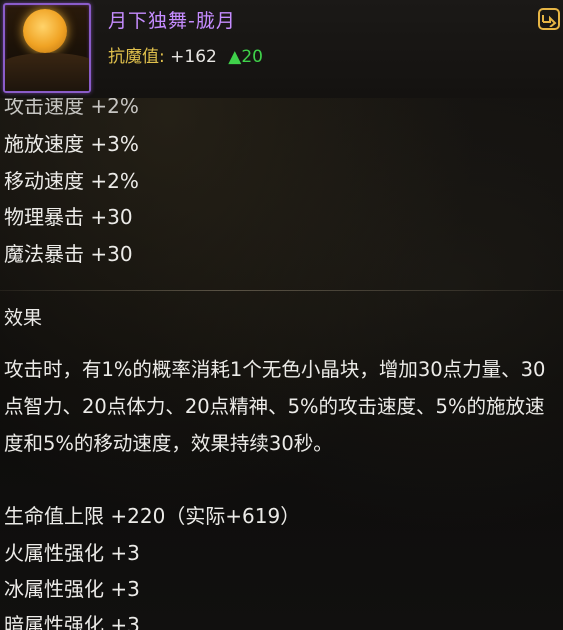  I want to click on swap-arrow-icon, so click(549, 21).